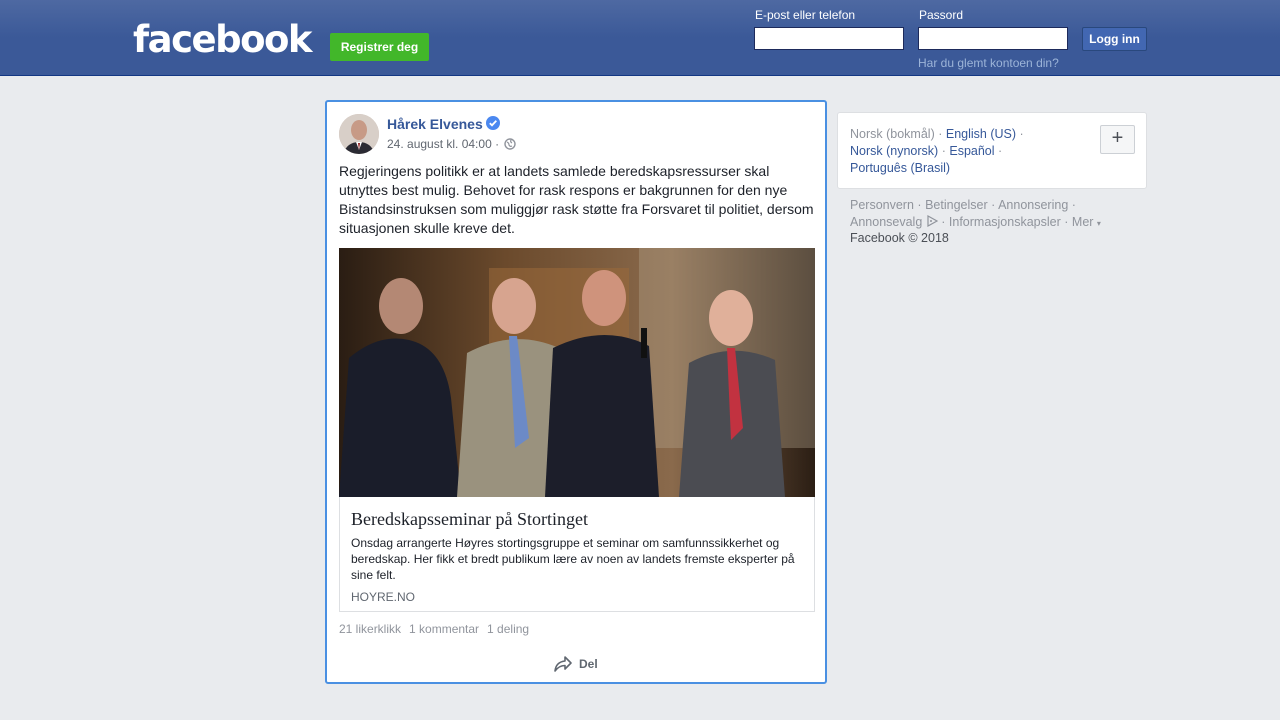  Describe the element at coordinates (981, 134) in the screenshot. I see `language-english-us: English (US)` at that location.